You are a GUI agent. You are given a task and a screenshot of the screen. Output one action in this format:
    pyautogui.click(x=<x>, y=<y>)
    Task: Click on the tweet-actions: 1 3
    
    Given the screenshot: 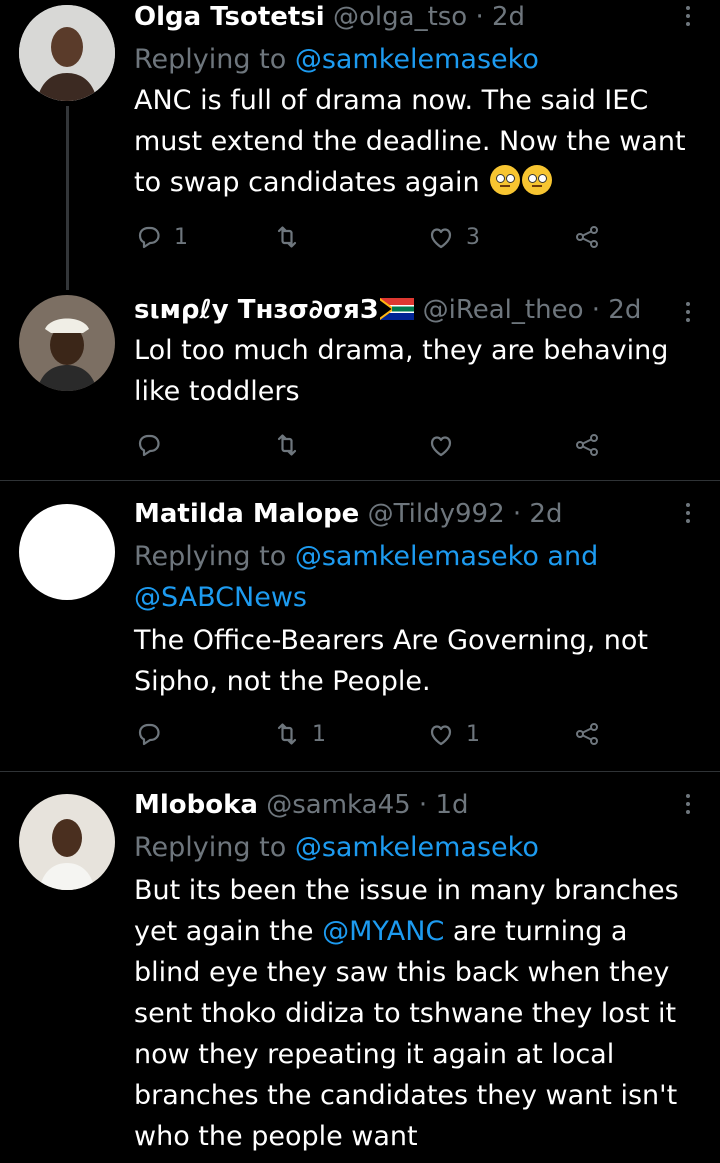 What is the action you would take?
    pyautogui.click(x=374, y=242)
    